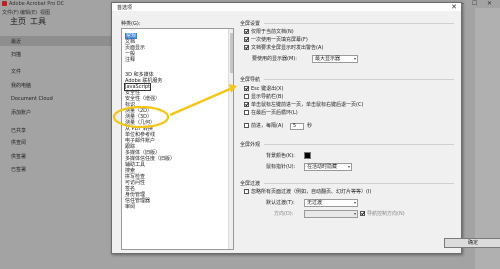  What do you see at coordinates (200, 102) in the screenshot?
I see `arrow-line` at bounding box center [200, 102].